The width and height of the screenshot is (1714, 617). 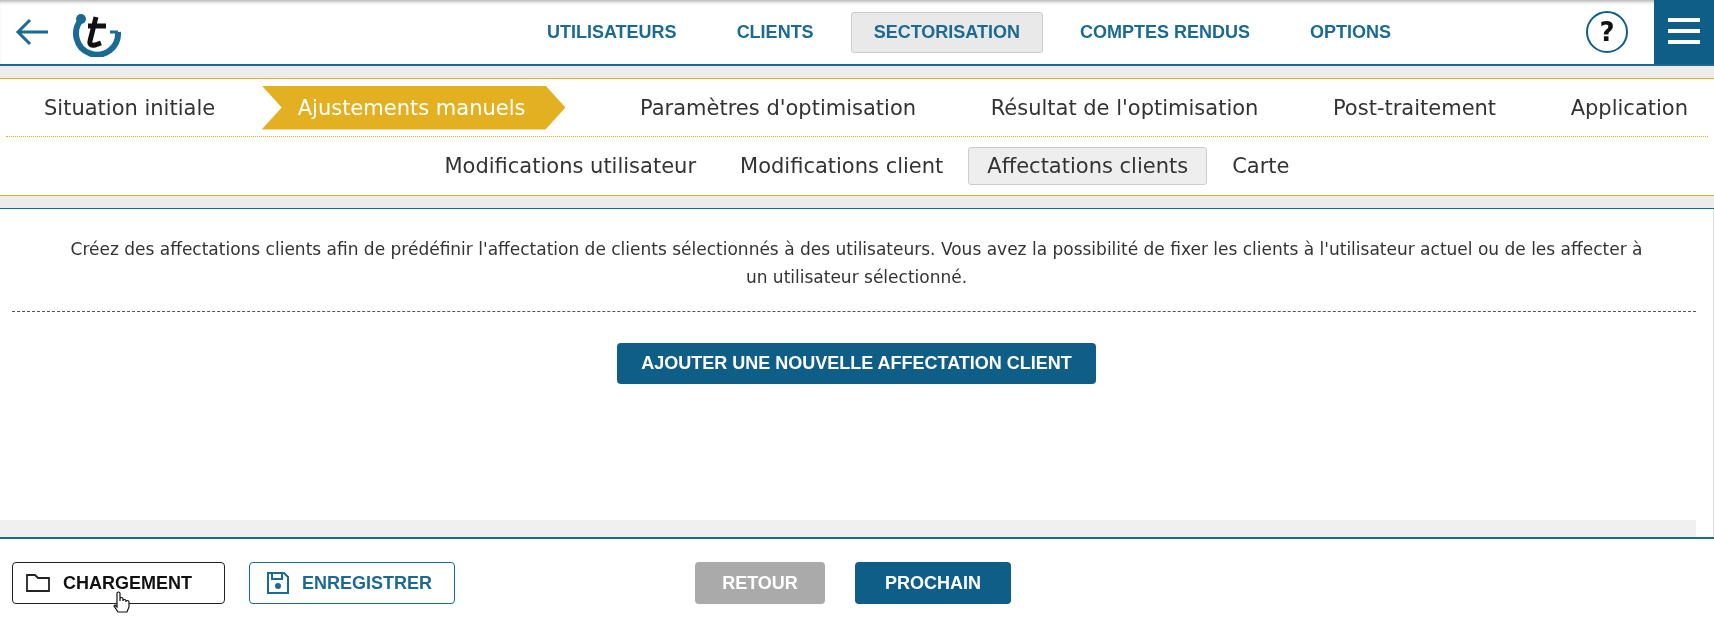 I want to click on menu-icon, so click(x=1684, y=31).